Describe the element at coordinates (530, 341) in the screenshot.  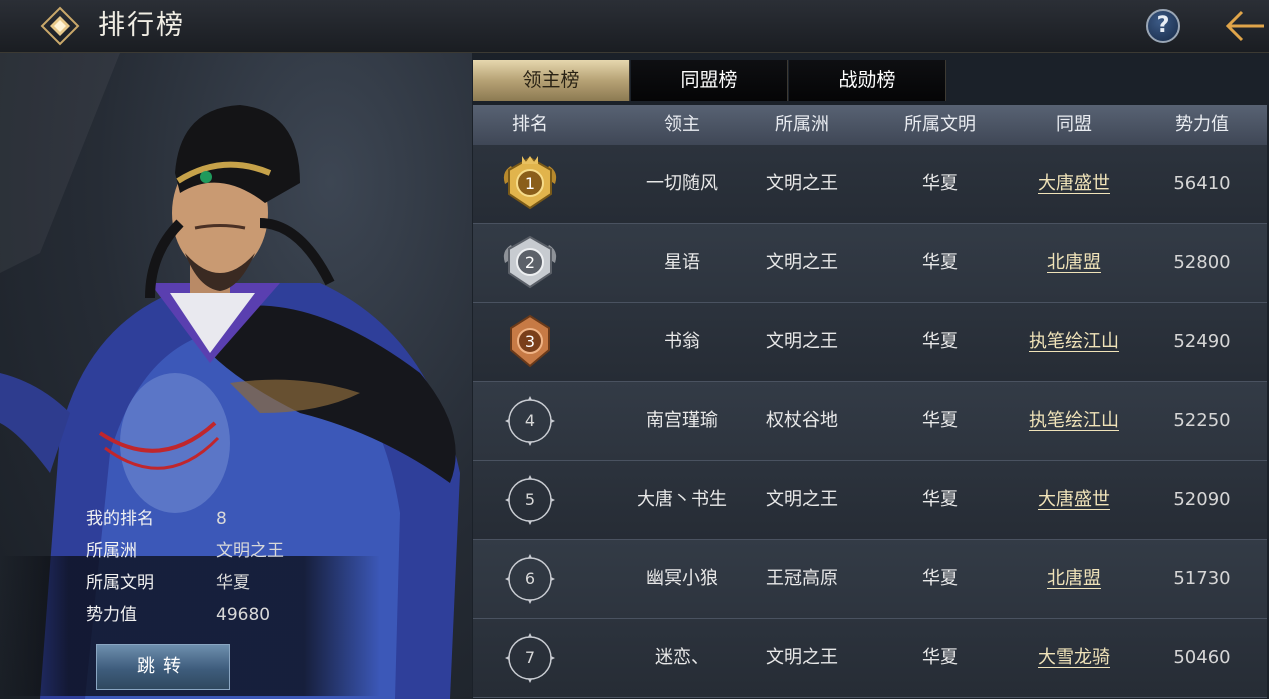
I see `rank-number: 3` at that location.